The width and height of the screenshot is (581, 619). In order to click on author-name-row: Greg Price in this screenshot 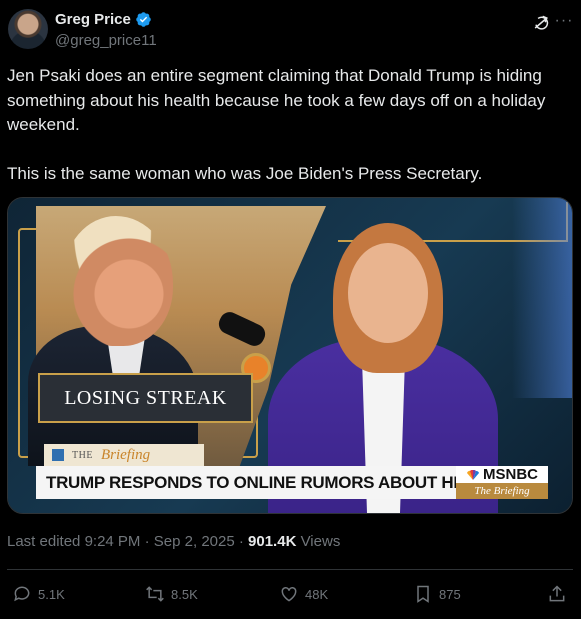, I will do `click(103, 19)`.